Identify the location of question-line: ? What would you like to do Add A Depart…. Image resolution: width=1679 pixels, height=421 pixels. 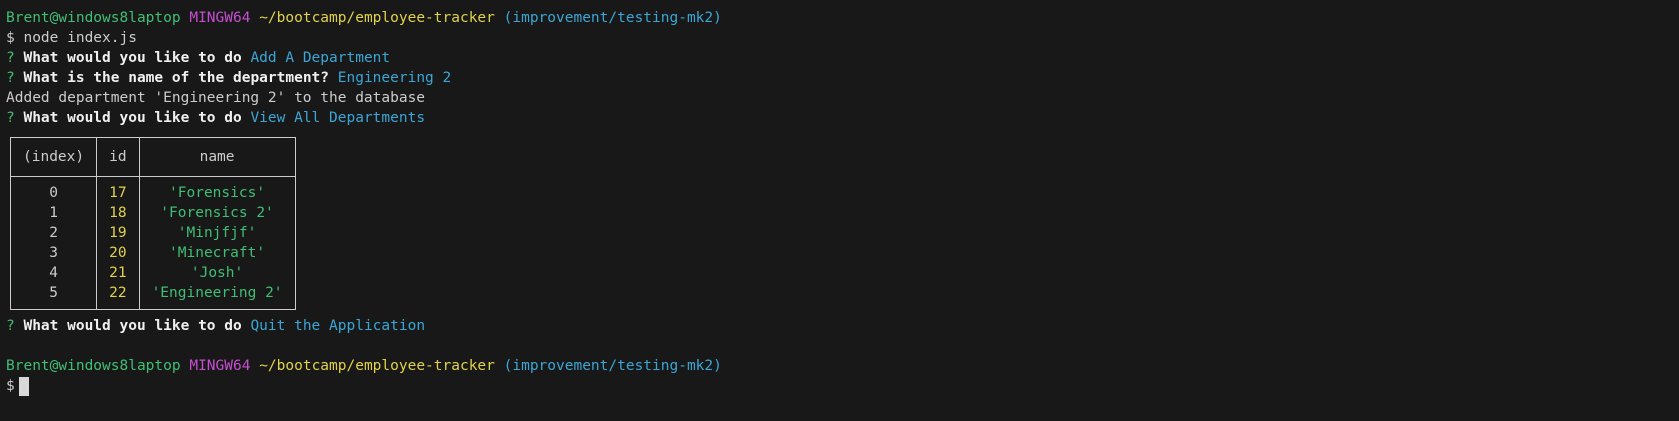
(839, 58).